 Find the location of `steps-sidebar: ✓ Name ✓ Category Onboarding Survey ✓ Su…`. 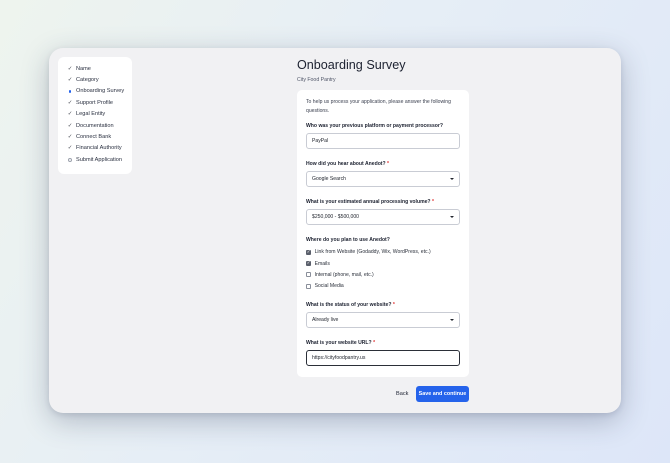

steps-sidebar: ✓ Name ✓ Category Onboarding Survey ✓ Su… is located at coordinates (95, 115).